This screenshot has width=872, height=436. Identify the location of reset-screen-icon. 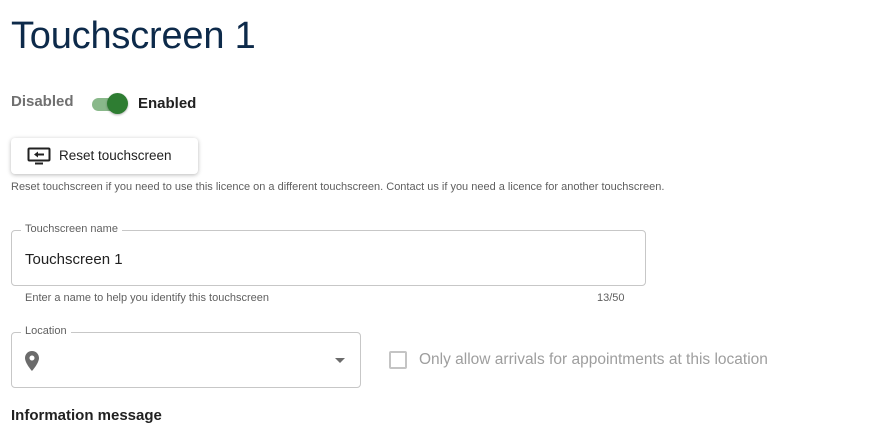
(39, 156).